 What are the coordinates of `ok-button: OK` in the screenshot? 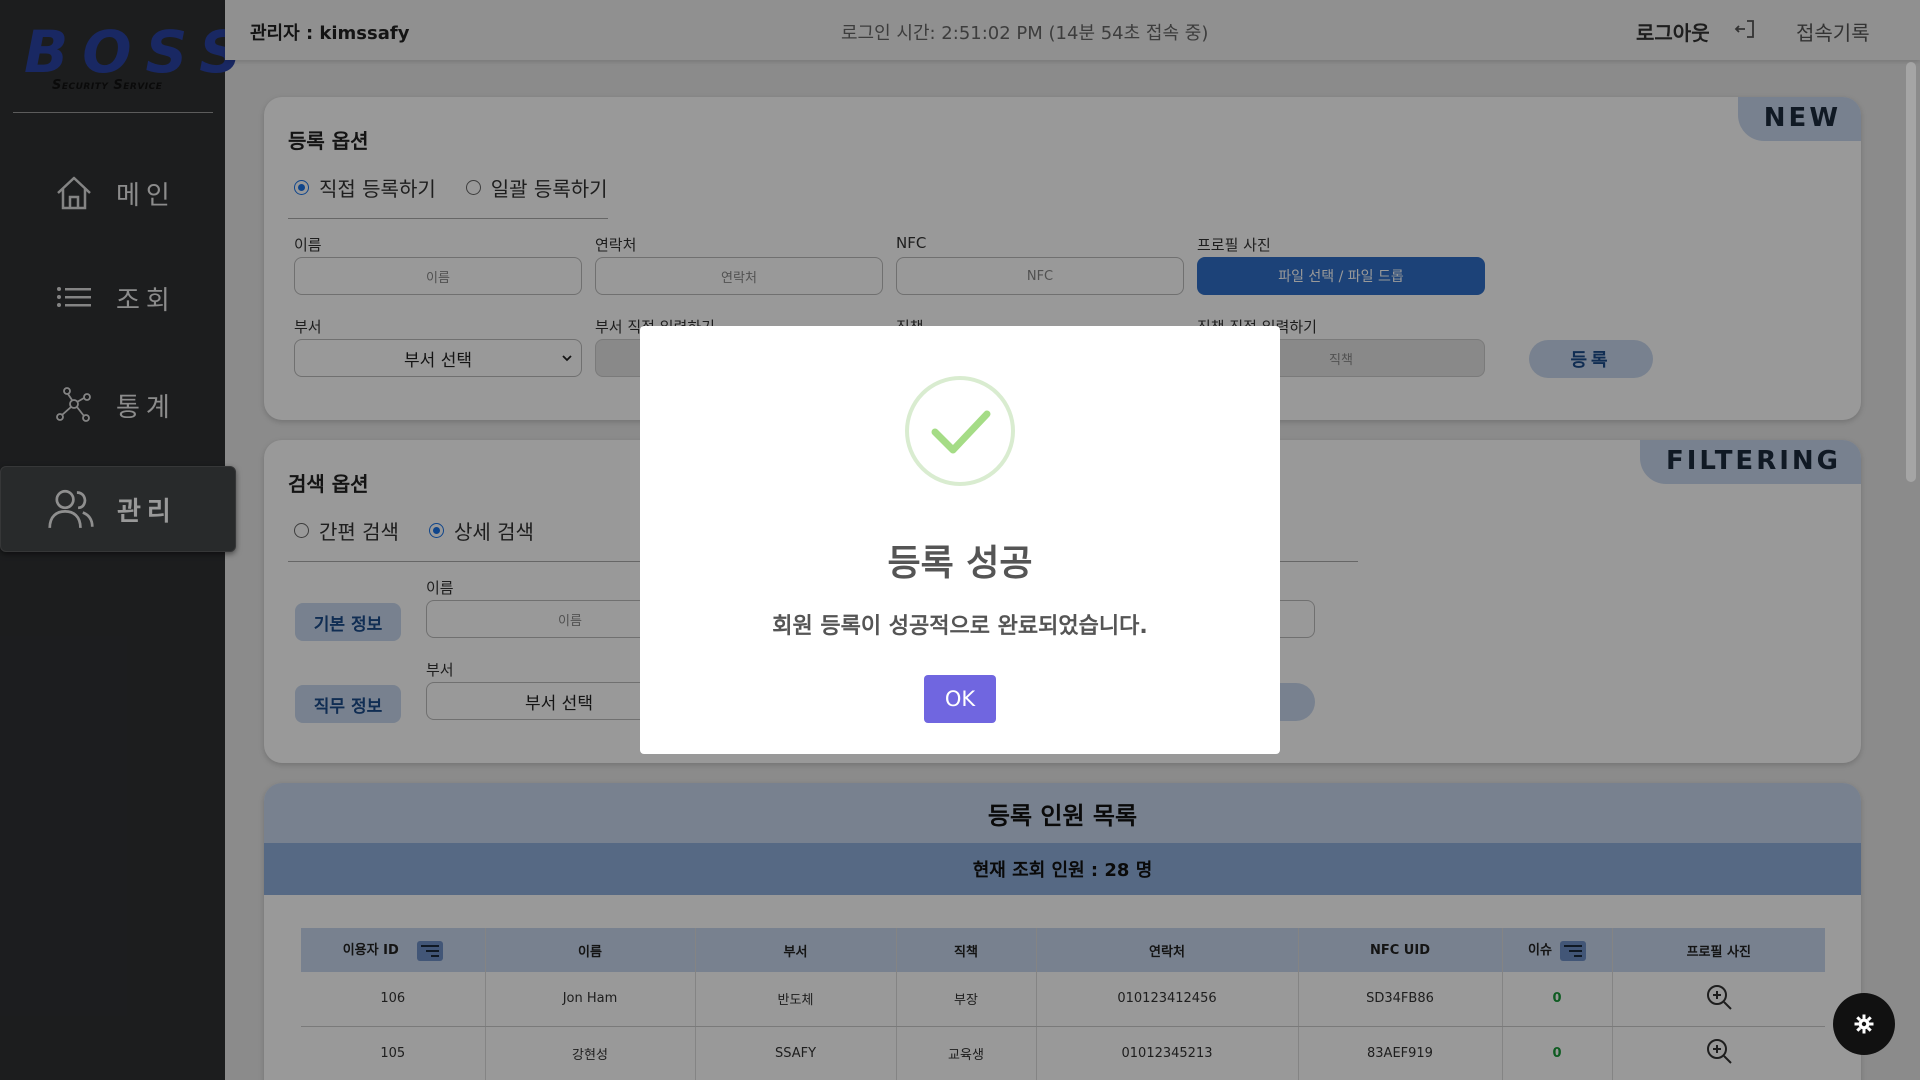 It's located at (960, 699).